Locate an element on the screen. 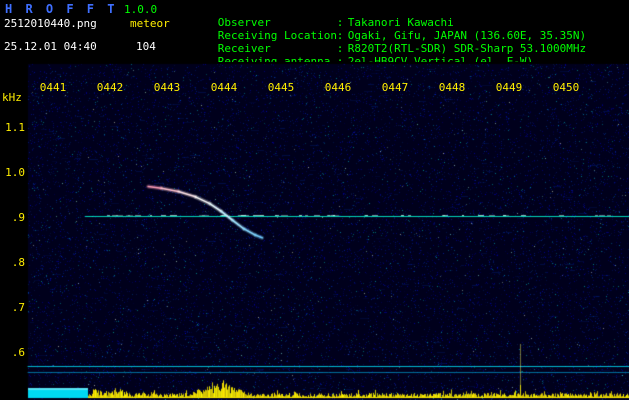  output-filename: 2512010440.png is located at coordinates (50, 23).